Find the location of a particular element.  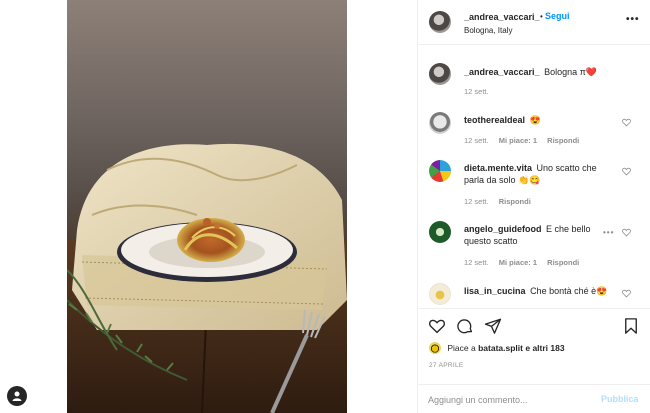

author-username: _andrea_vaccari_ is located at coordinates (502, 17).